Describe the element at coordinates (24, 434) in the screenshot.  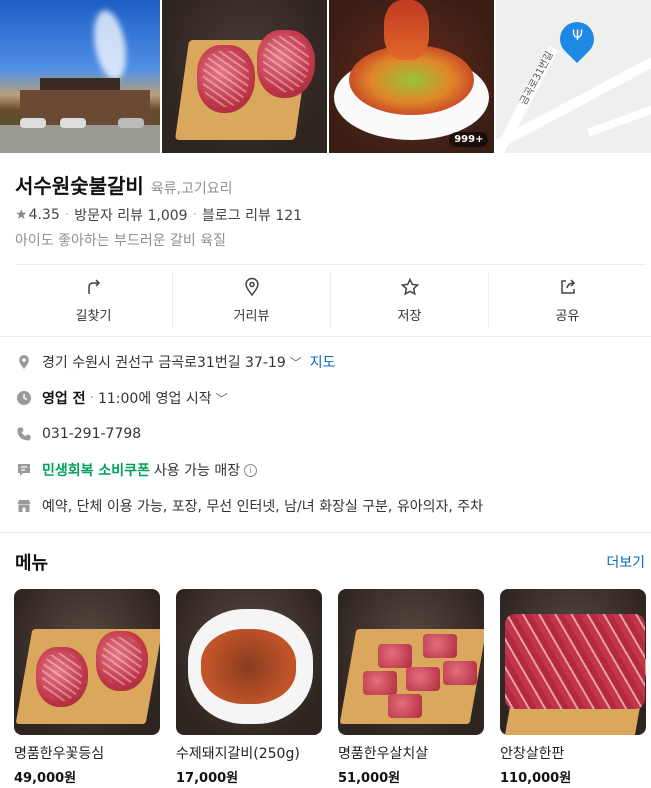
I see `phone-icon` at that location.